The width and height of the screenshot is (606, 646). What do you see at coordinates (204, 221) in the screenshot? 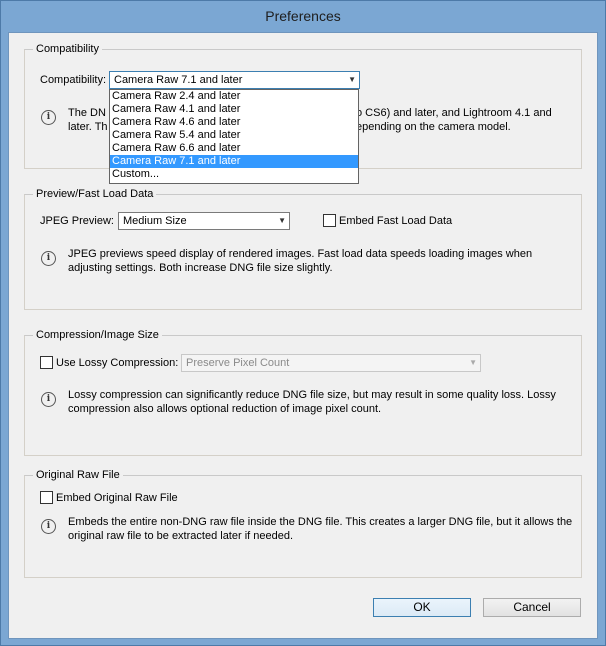
I see `jpeg-preview-select: Medium Size ▼` at bounding box center [204, 221].